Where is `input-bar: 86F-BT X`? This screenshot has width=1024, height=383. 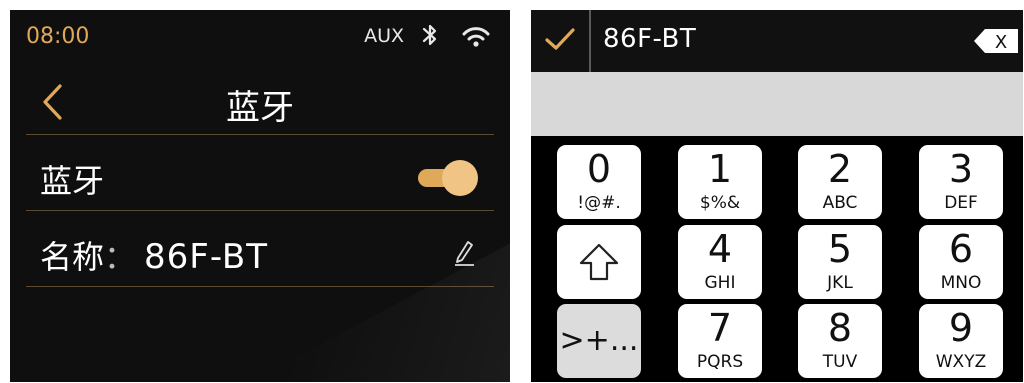 input-bar: 86F-BT X is located at coordinates (777, 41).